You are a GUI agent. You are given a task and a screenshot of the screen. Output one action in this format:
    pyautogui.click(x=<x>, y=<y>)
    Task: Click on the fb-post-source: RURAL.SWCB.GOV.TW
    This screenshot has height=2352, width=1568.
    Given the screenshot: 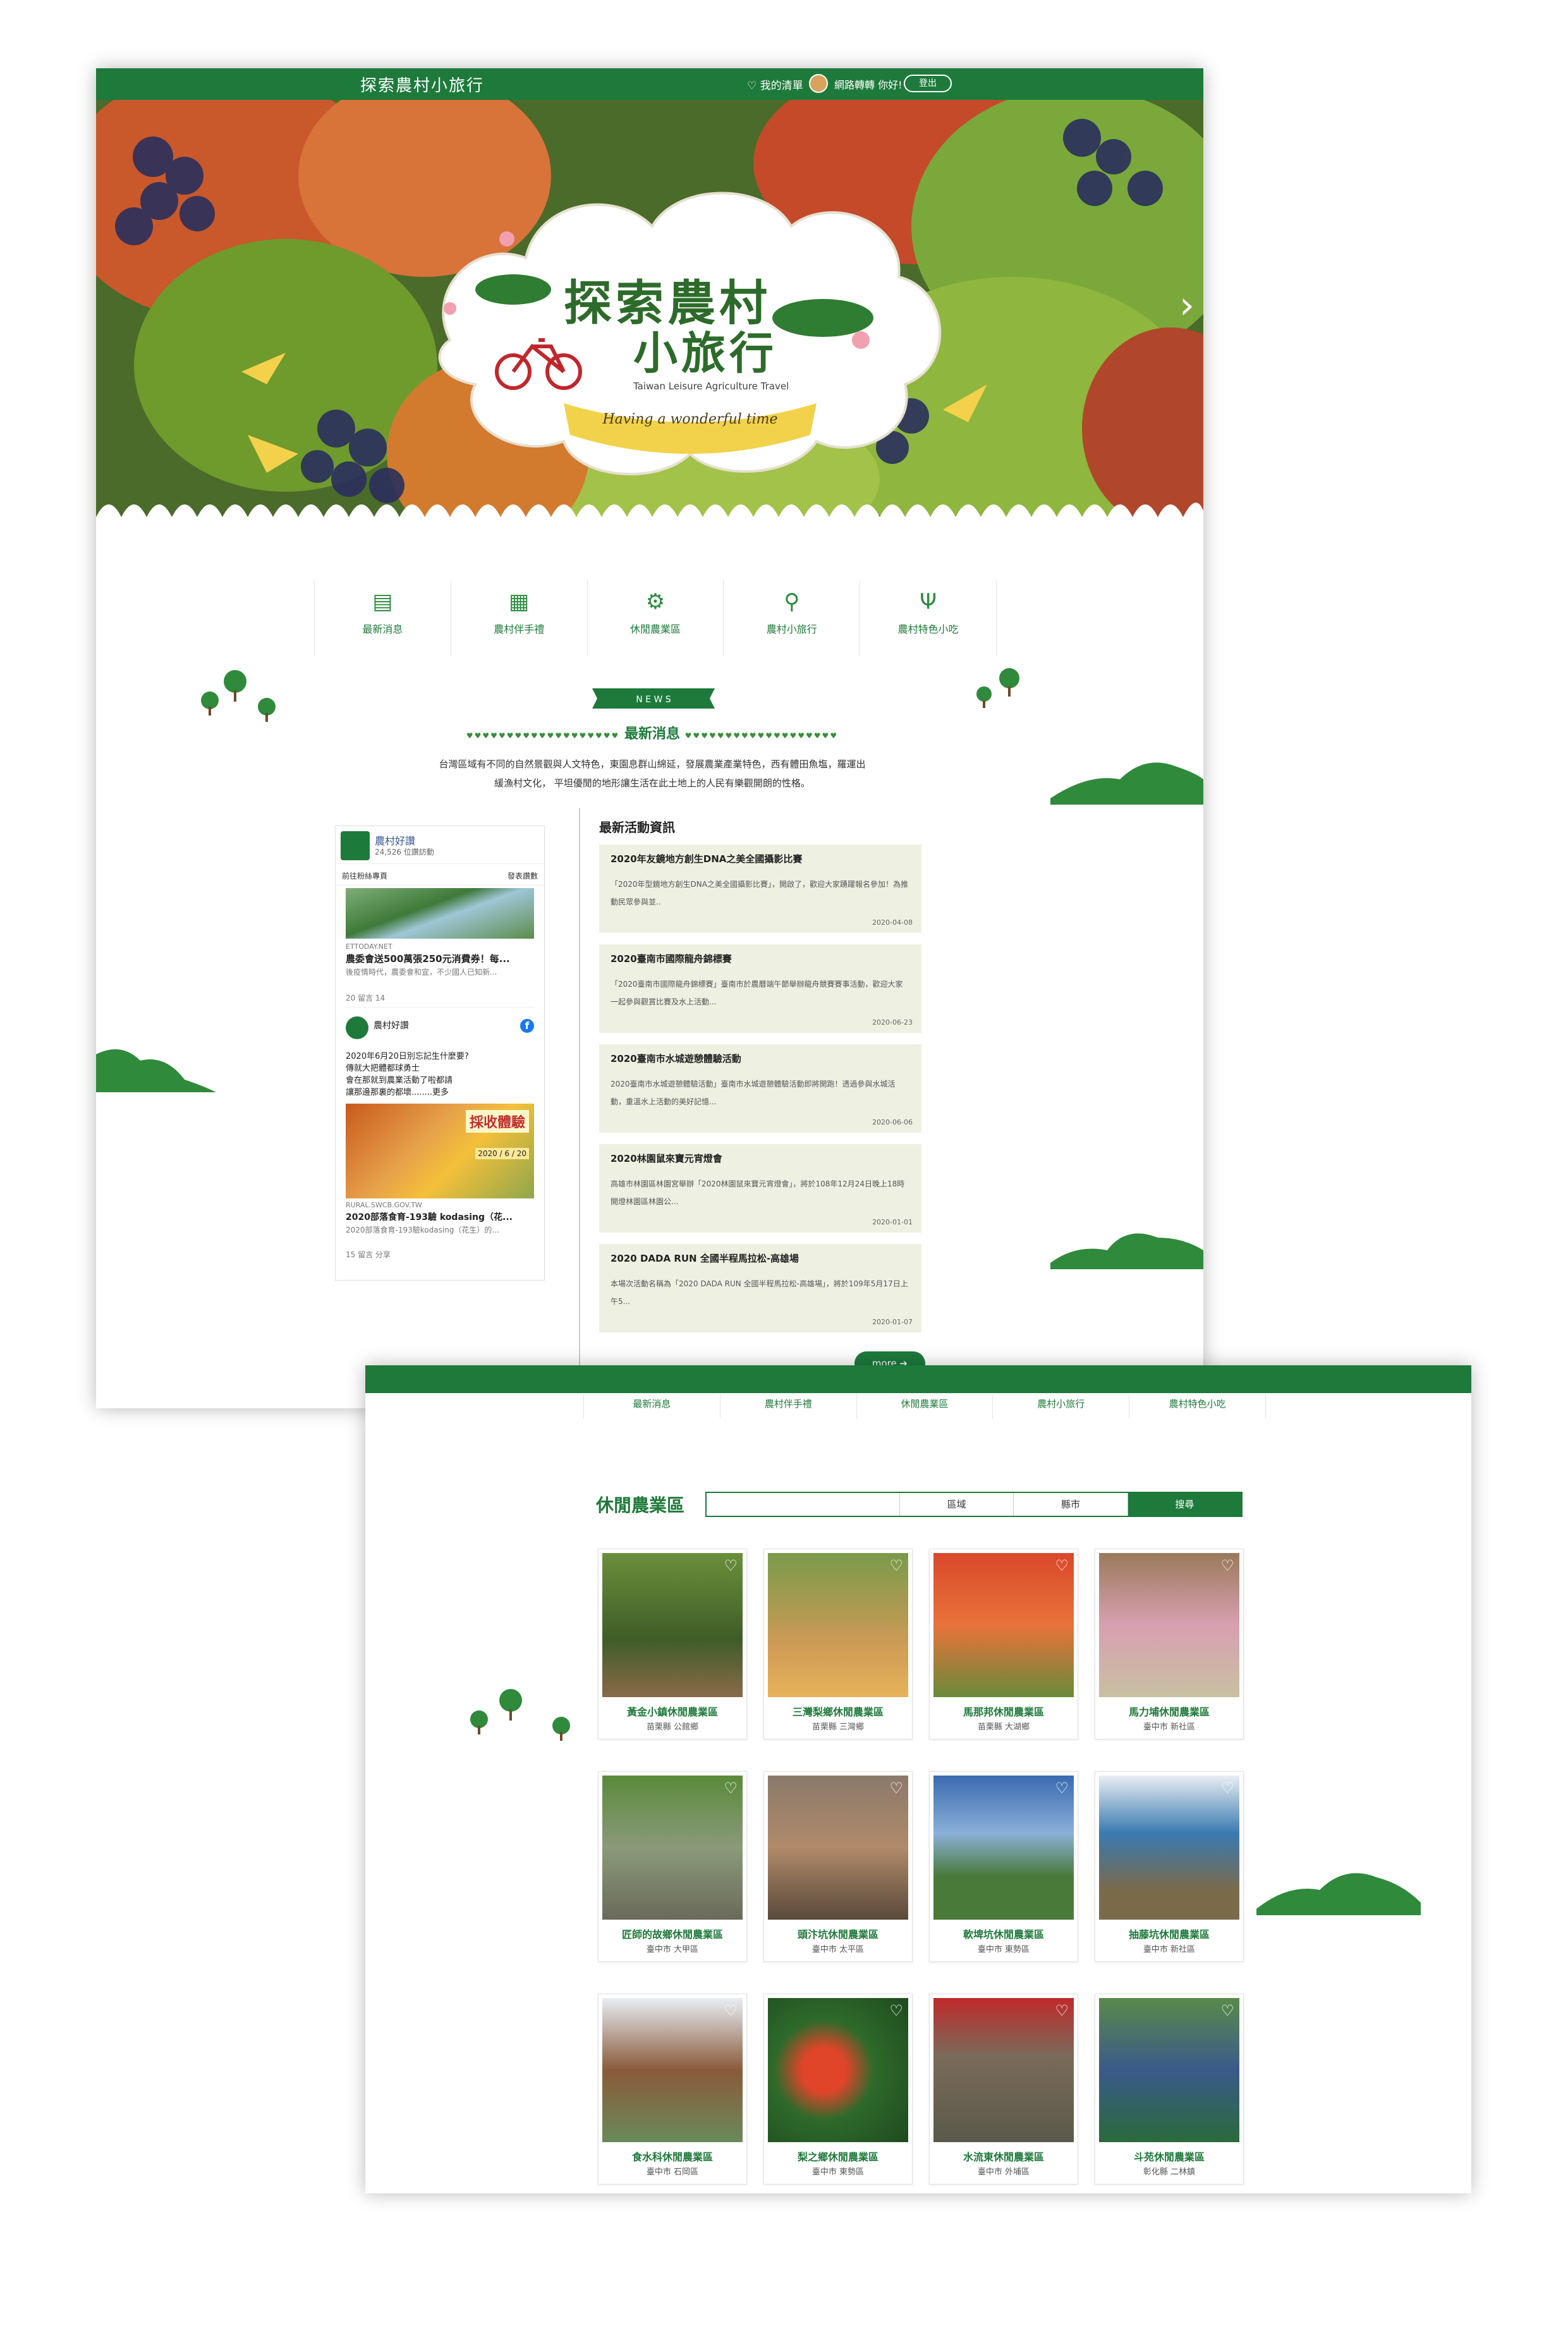 What is the action you would take?
    pyautogui.click(x=384, y=1205)
    